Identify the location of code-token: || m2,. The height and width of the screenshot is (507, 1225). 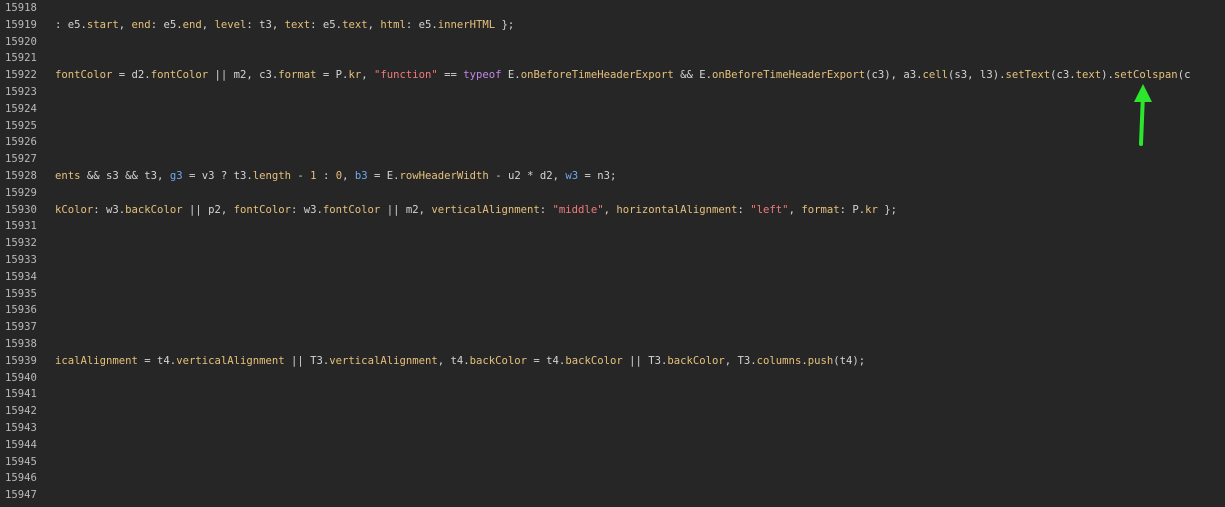
(406, 209).